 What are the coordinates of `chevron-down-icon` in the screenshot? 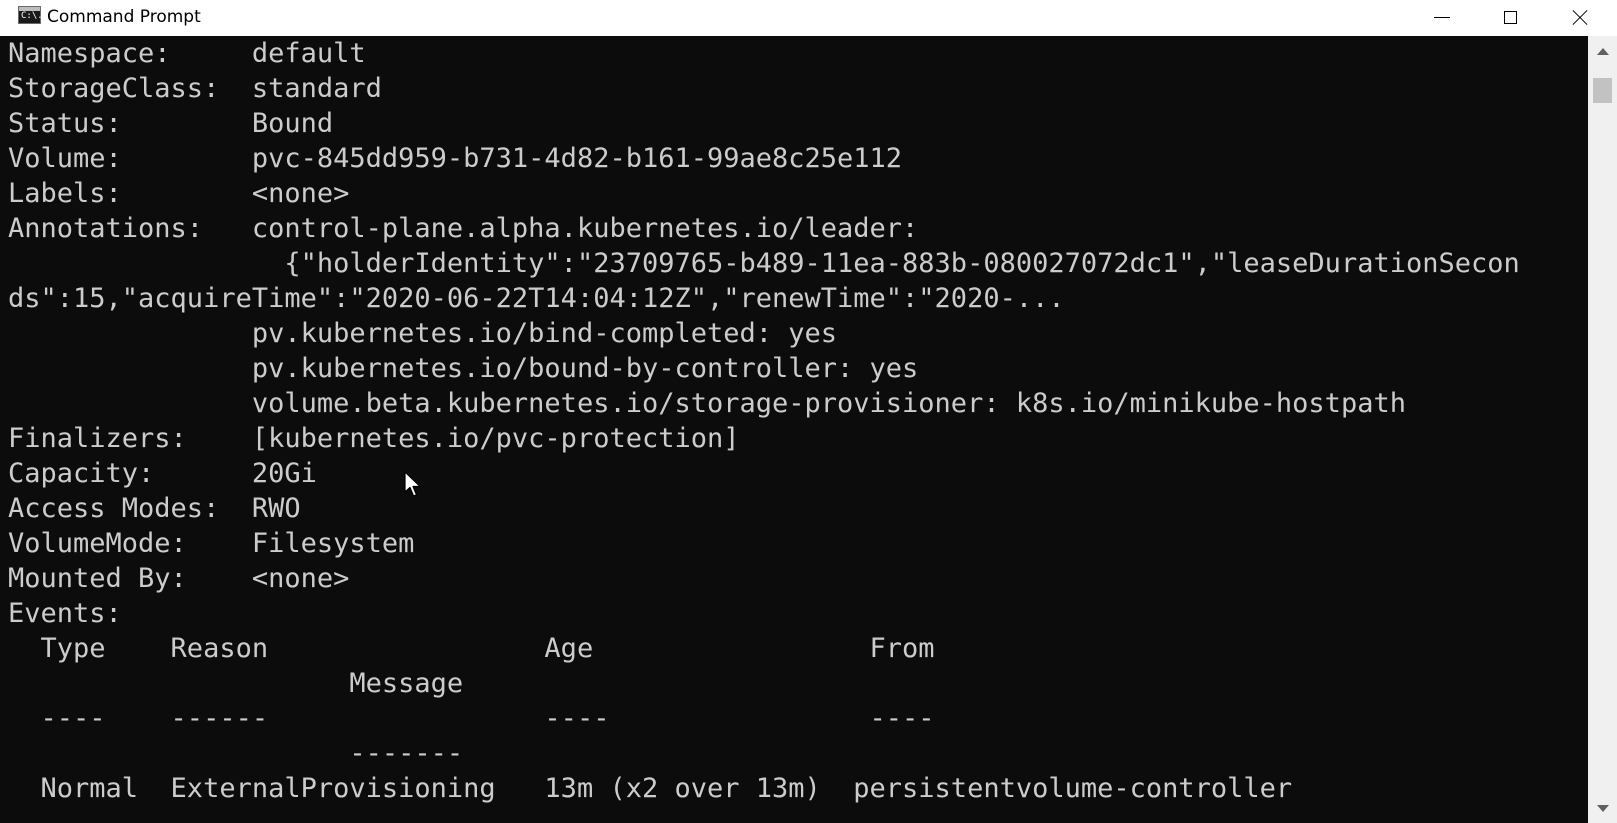 It's located at (1602, 808).